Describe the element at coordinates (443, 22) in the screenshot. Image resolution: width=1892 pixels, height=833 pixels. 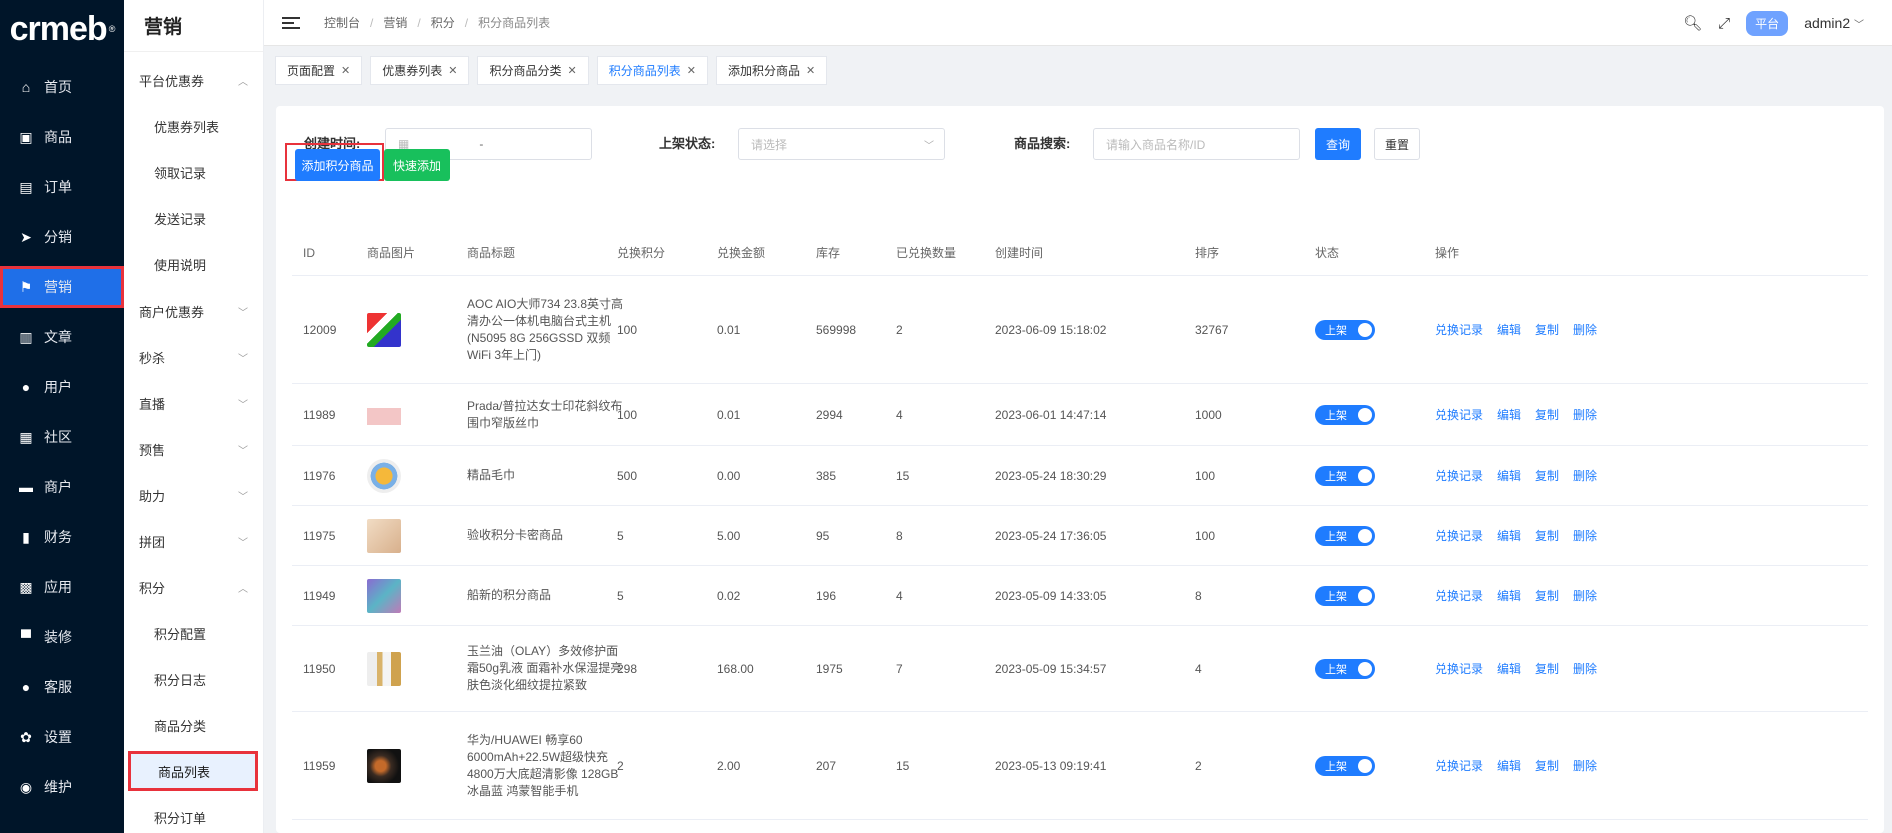
I see `breadcrumb-item: 积分` at that location.